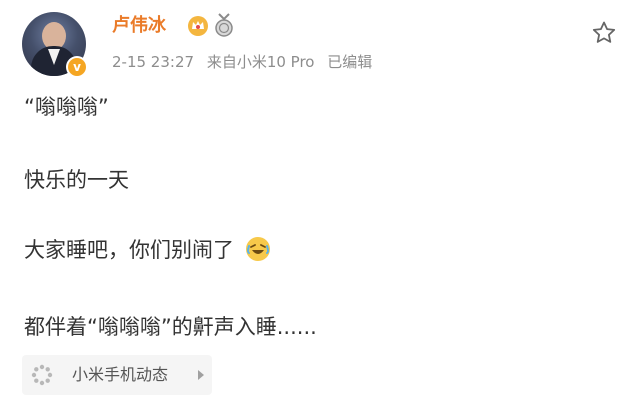  Describe the element at coordinates (42, 375) in the screenshot. I see `spinner-icon` at that location.